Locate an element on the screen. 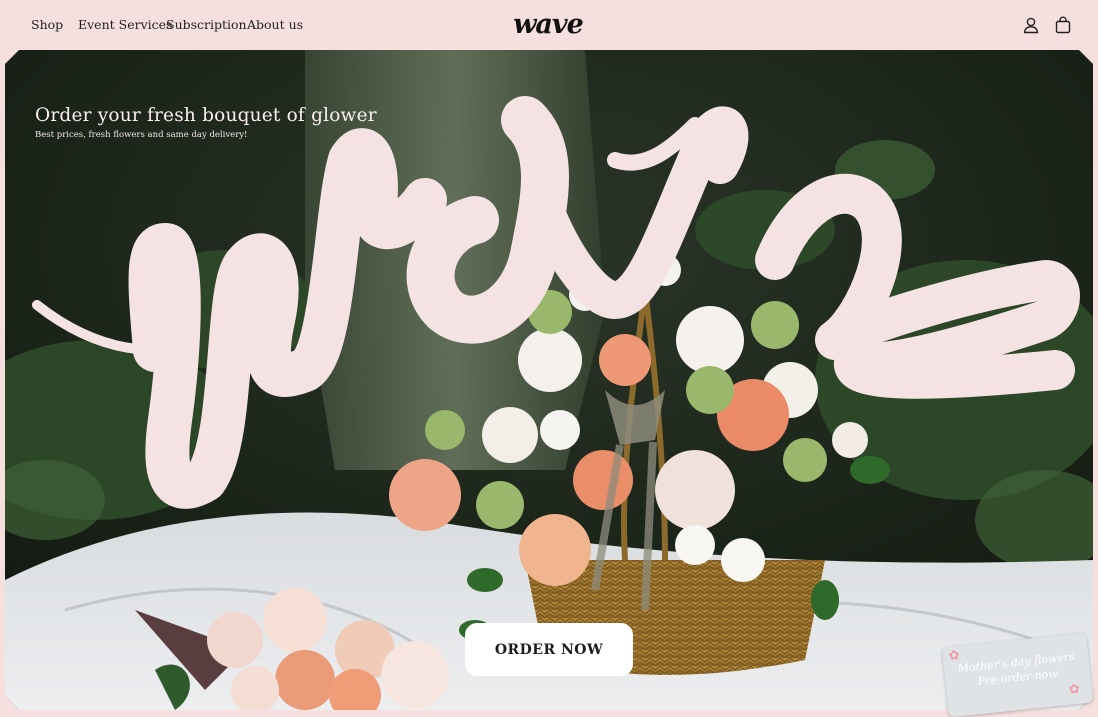  flower-icon: ✿ is located at coordinates (1074, 689).